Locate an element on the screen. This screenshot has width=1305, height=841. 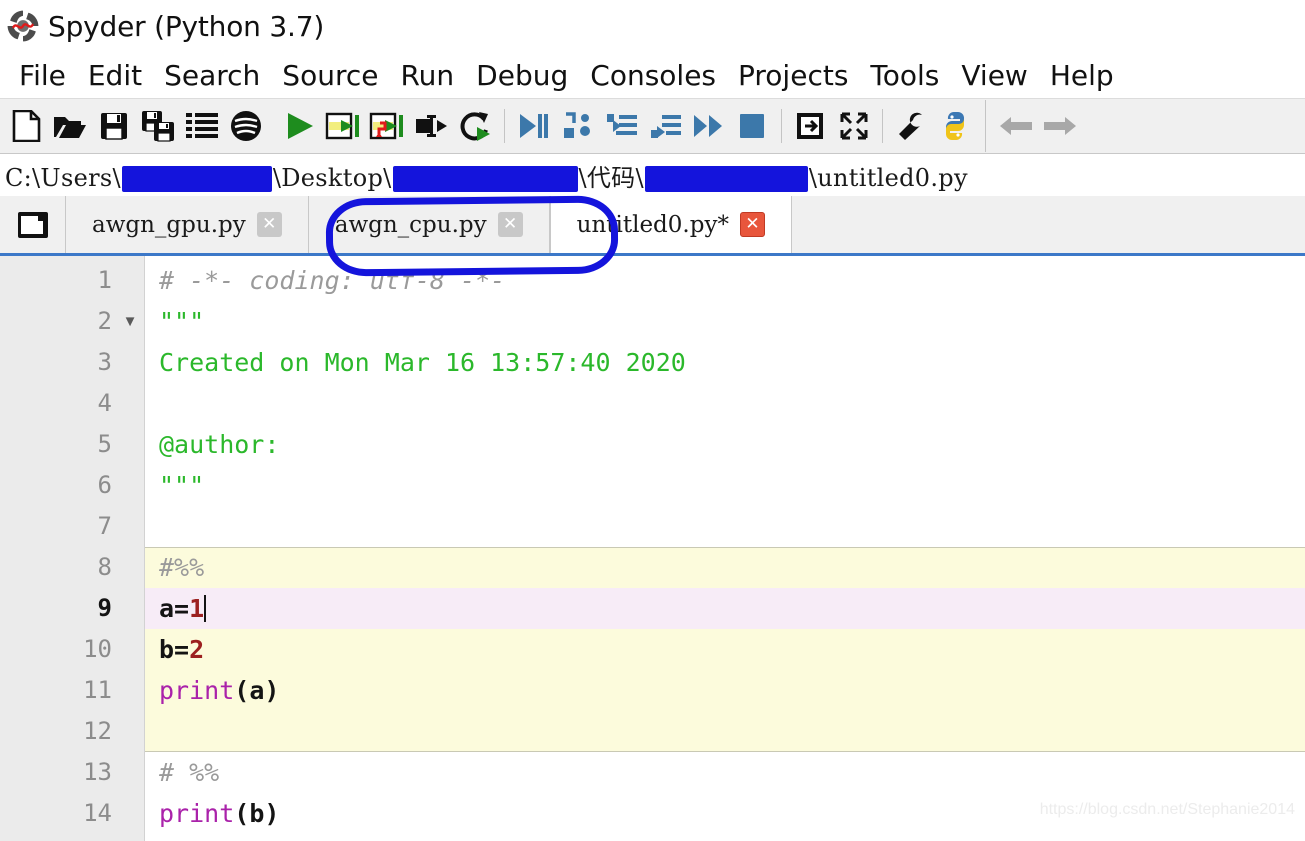
menu-item-view: View is located at coordinates (994, 75).